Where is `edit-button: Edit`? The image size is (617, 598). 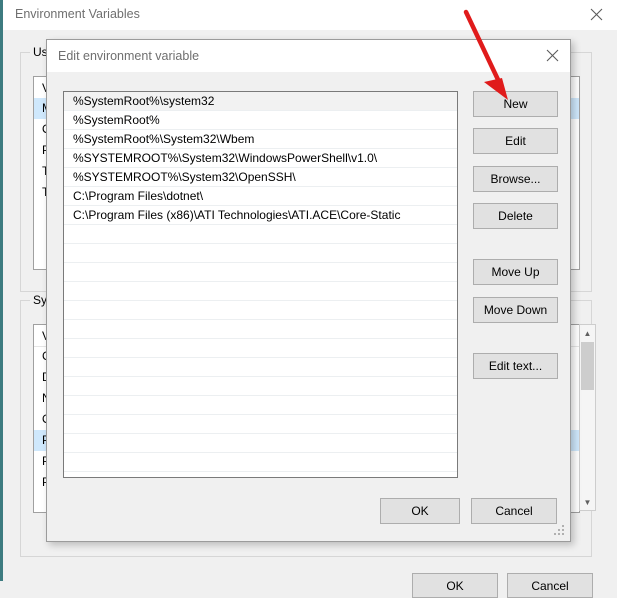
edit-button: Edit is located at coordinates (515, 141).